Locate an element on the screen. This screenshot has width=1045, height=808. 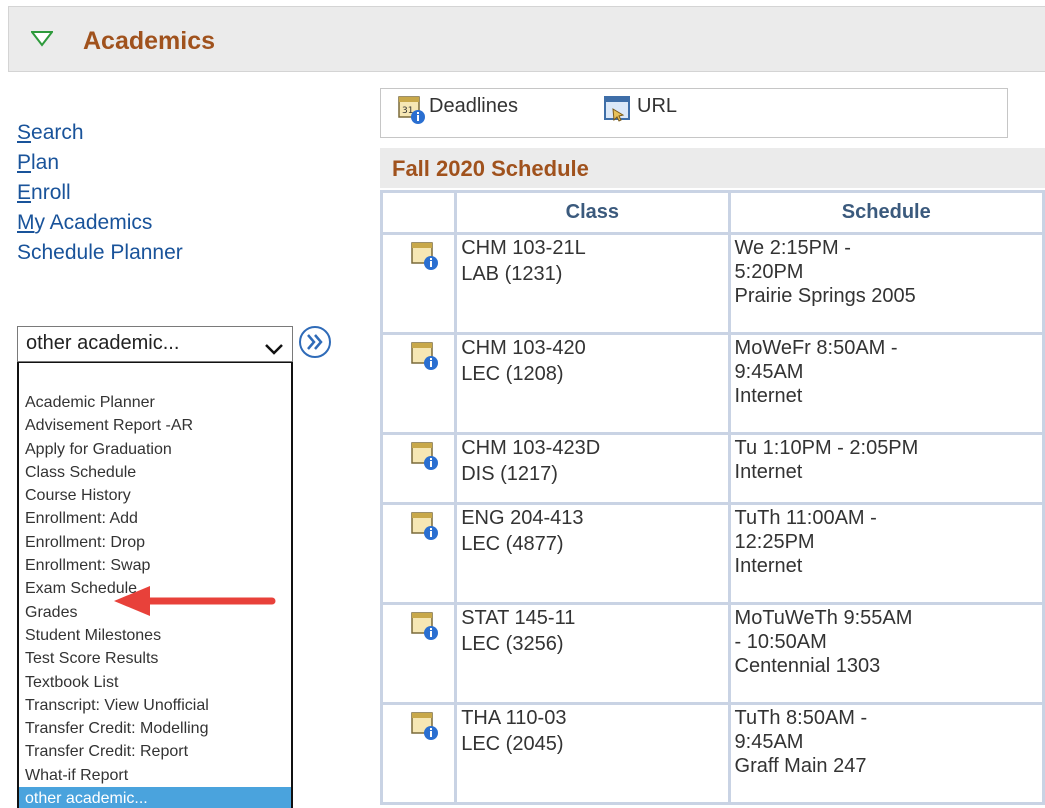
listbox-option: Student Milestones is located at coordinates (155, 635).